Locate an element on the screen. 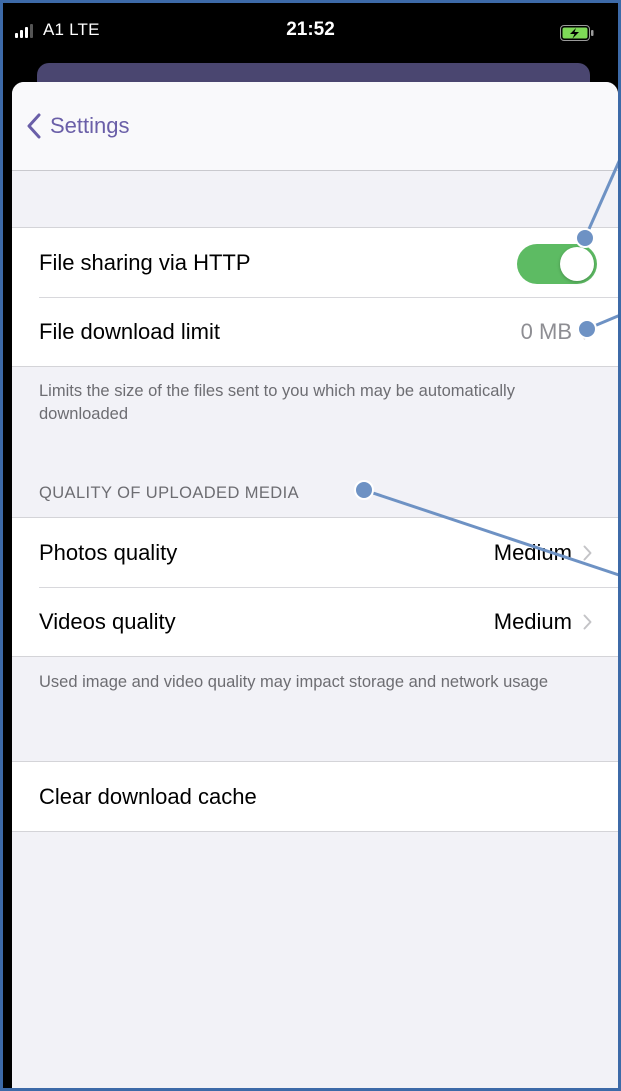  photos-quality-row: Photos quality Medium is located at coordinates (315, 552).